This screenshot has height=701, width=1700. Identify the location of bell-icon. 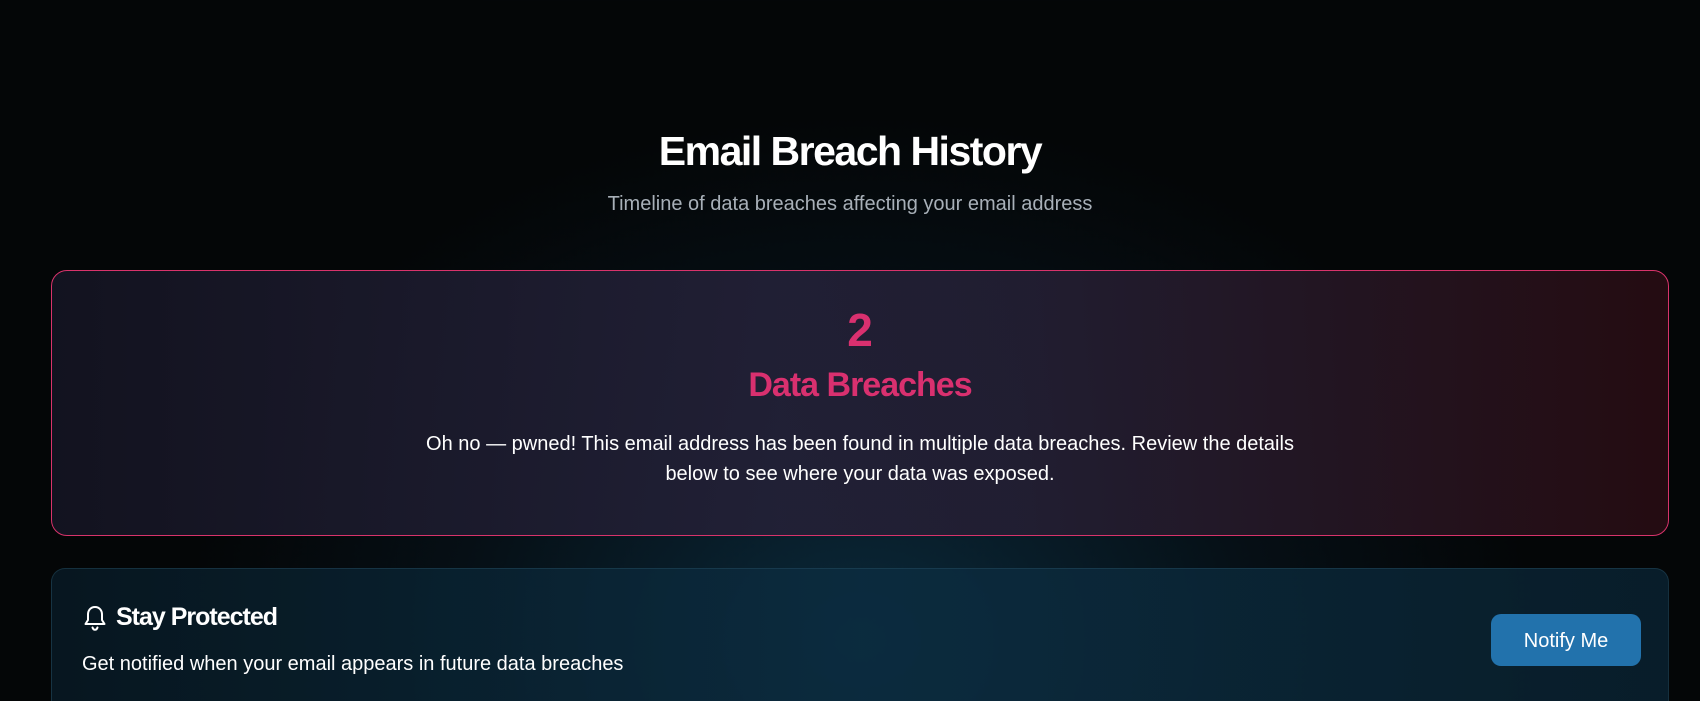
(95, 618).